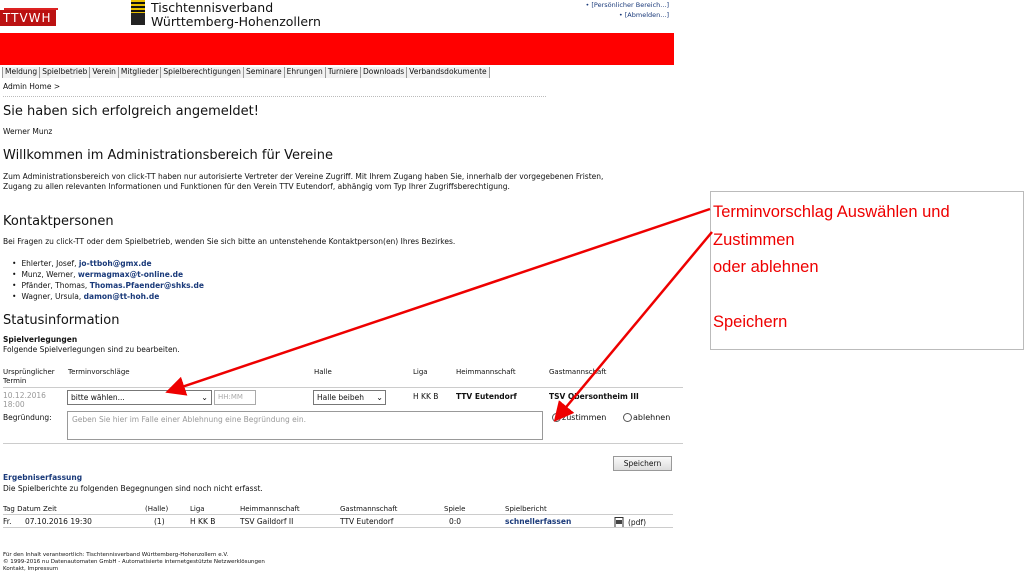 Image resolution: width=1024 pixels, height=576 pixels. I want to click on contact-name: Munz, Werner,, so click(49, 274).